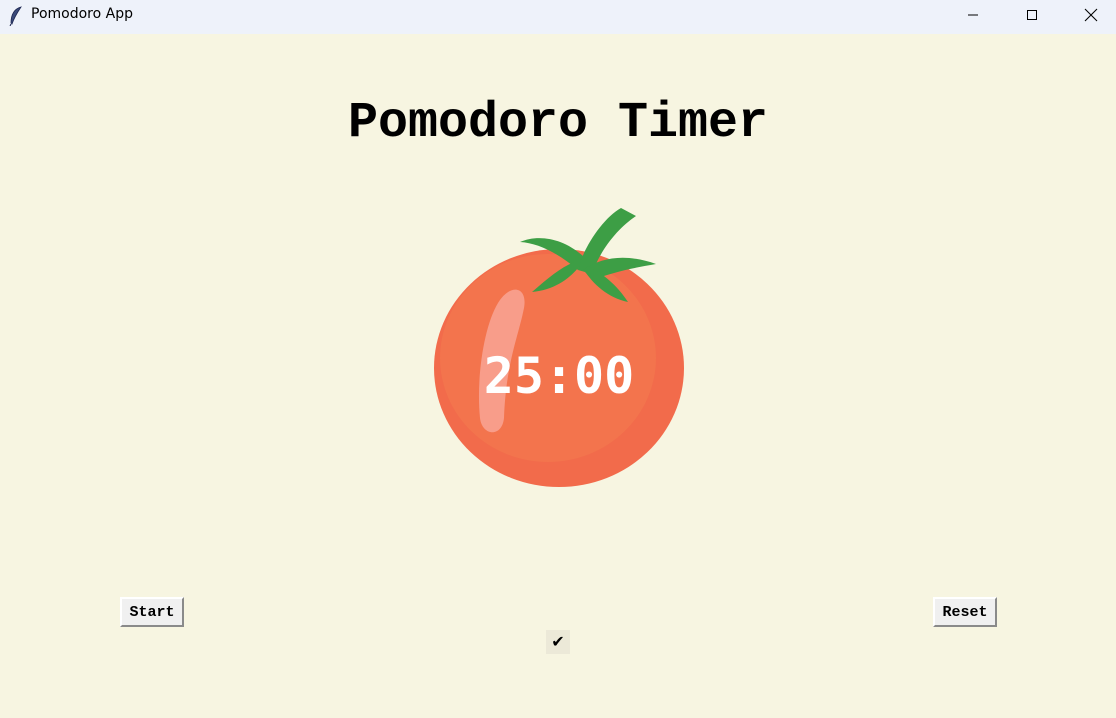 The width and height of the screenshot is (1116, 718). Describe the element at coordinates (558, 642) in the screenshot. I see `session-checkmarks: ✔` at that location.